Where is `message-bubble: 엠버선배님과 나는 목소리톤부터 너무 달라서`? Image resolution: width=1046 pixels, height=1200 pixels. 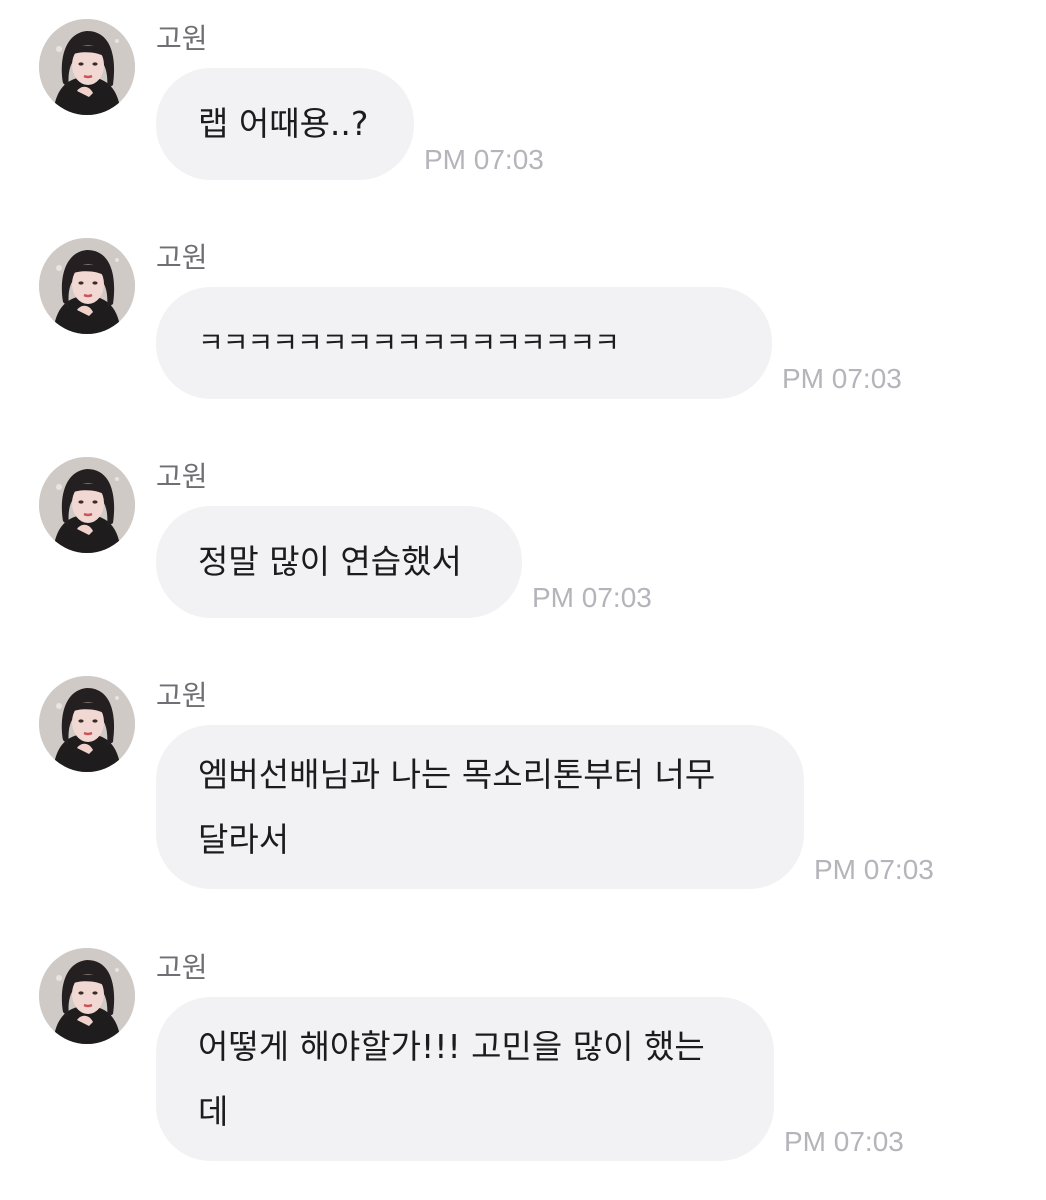 message-bubble: 엠버선배님과 나는 목소리톤부터 너무 달라서 is located at coordinates (480, 807).